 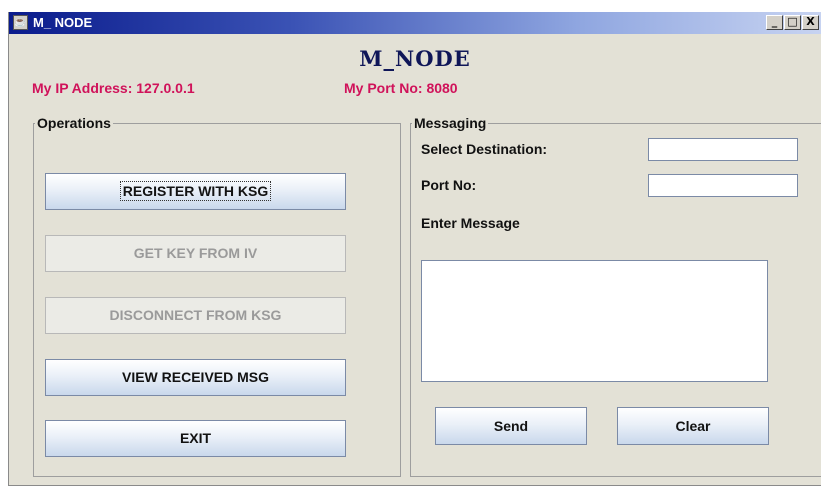 I want to click on view-received-button-label: VIEW RECEIVED MSG, so click(x=195, y=377).